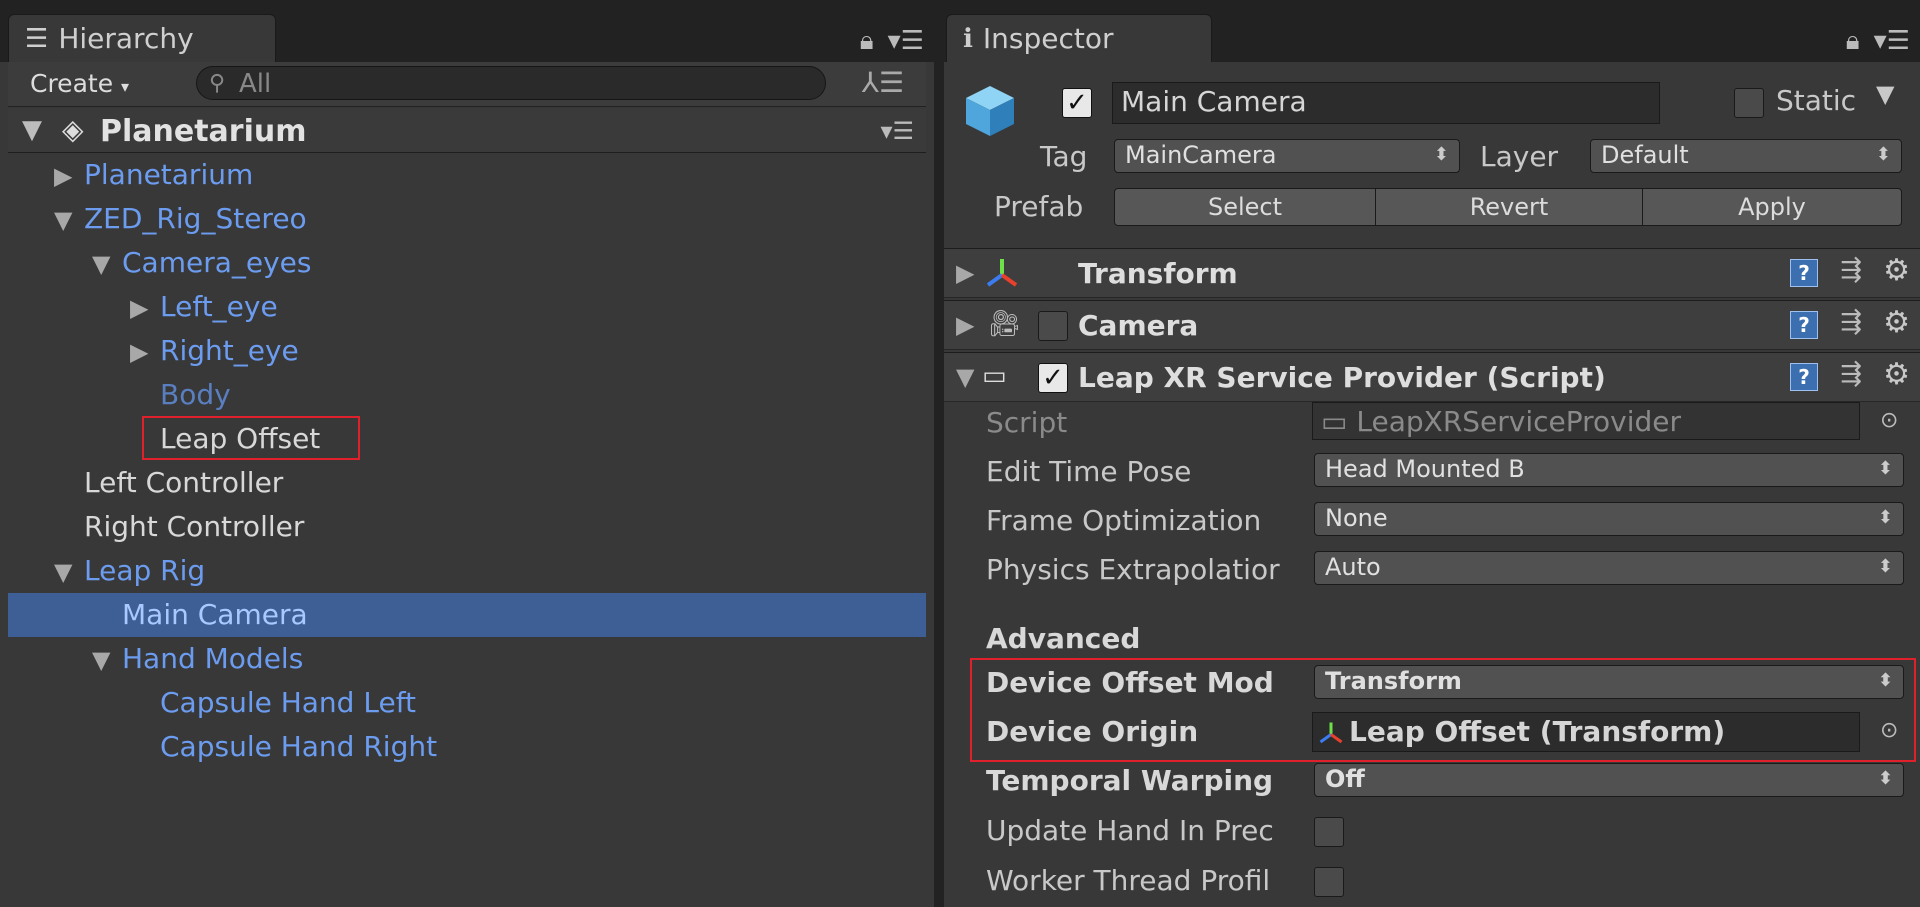 The width and height of the screenshot is (1920, 907). I want to click on update-hand-label: Update Hand In Prec, so click(1130, 830).